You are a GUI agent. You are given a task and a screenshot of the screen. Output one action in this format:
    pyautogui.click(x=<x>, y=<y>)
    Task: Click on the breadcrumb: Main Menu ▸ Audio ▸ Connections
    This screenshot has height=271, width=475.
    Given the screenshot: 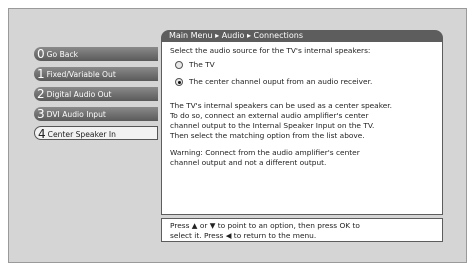 What is the action you would take?
    pyautogui.click(x=302, y=35)
    